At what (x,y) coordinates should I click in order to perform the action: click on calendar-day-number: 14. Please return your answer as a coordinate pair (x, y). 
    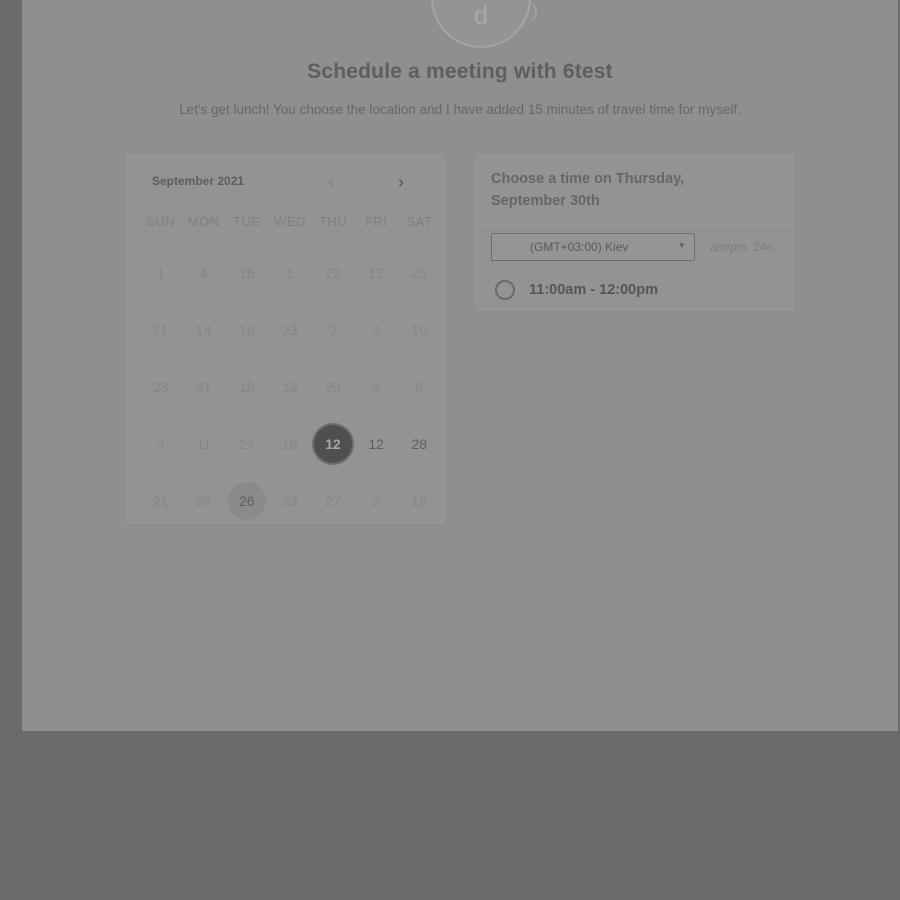
    Looking at the image, I should click on (203, 329).